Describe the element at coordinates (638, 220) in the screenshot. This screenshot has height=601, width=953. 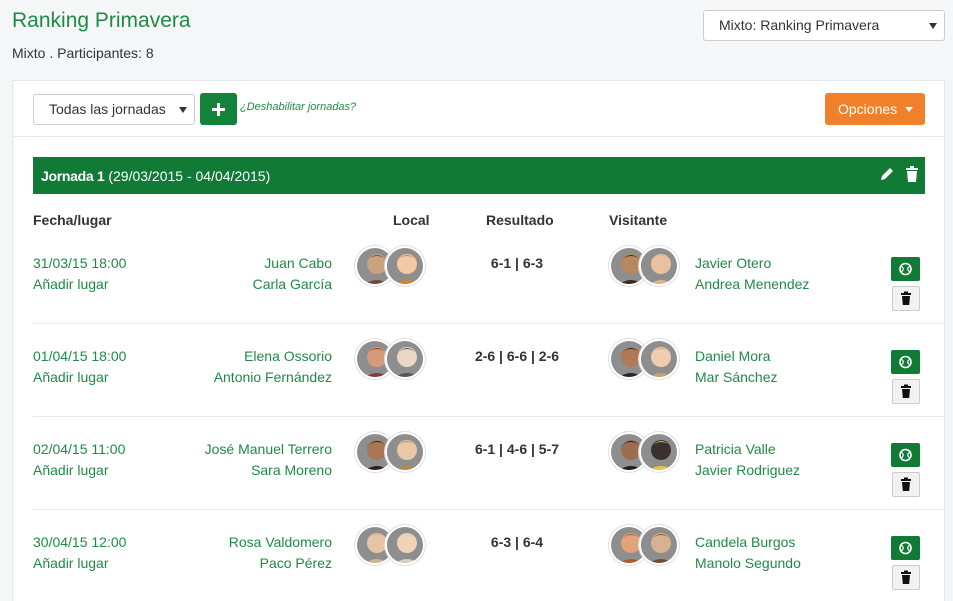
I see `column-header-away: Visitante` at that location.